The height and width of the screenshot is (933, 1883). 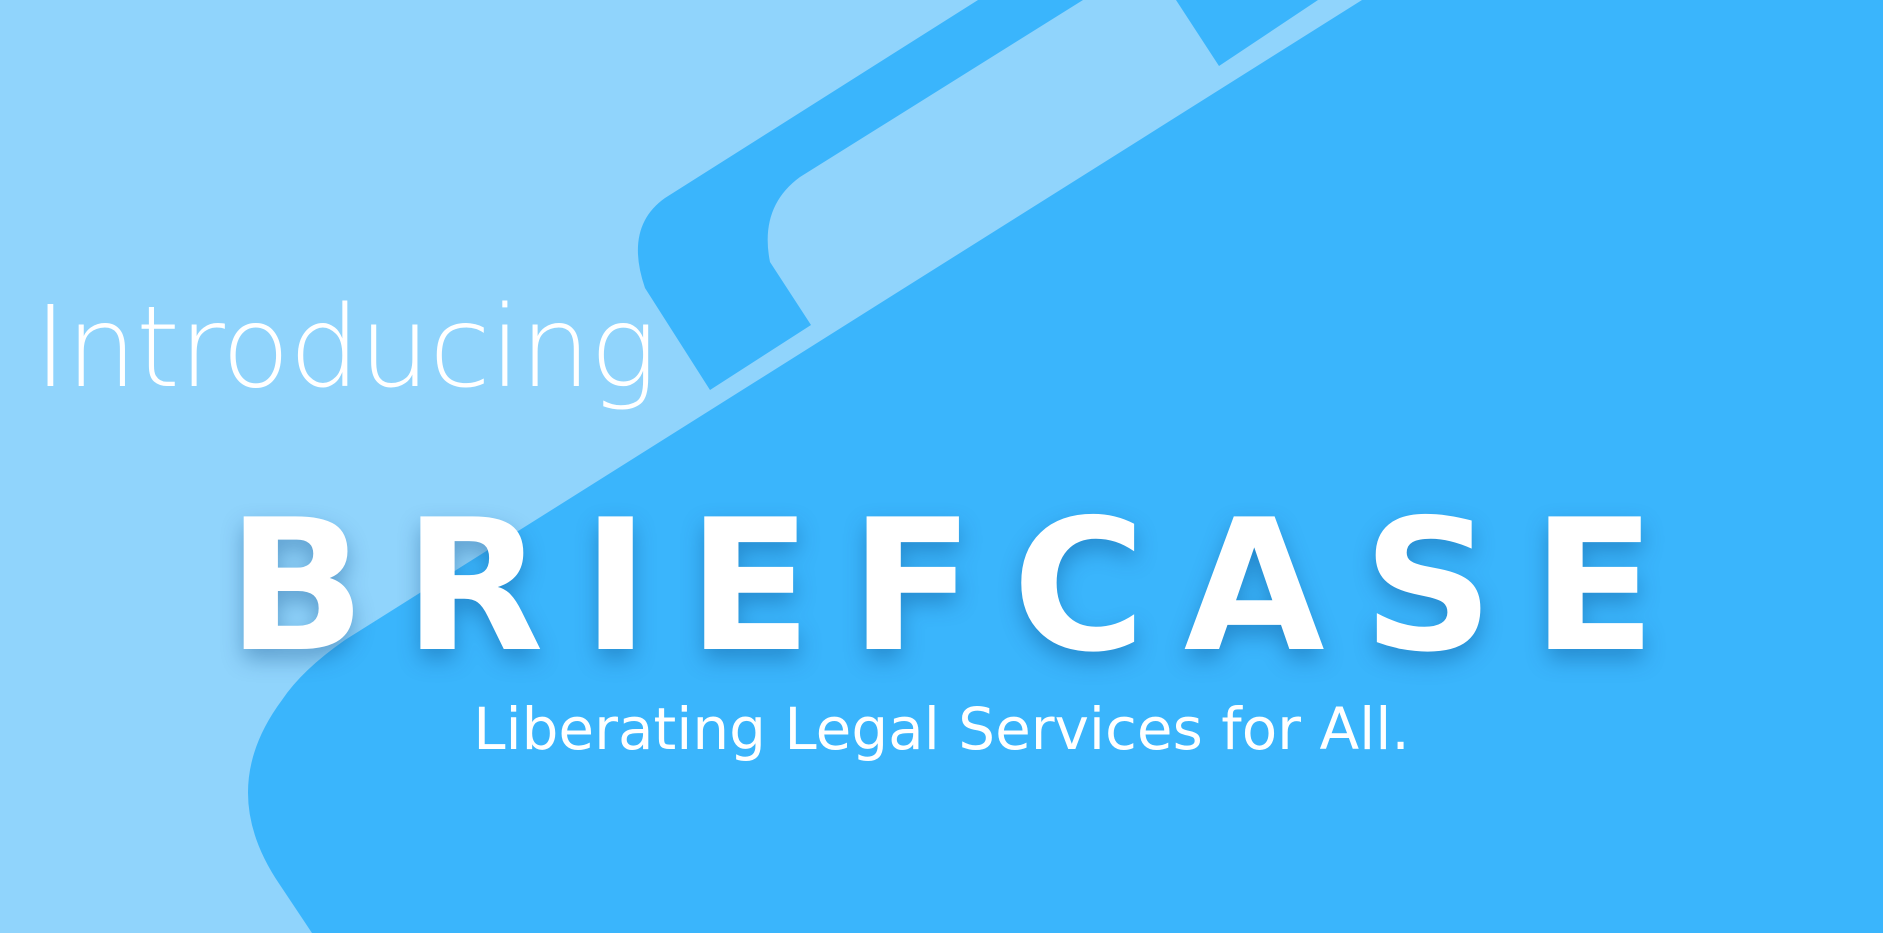 What do you see at coordinates (345, 348) in the screenshot?
I see `intro-heading: Introducing` at bounding box center [345, 348].